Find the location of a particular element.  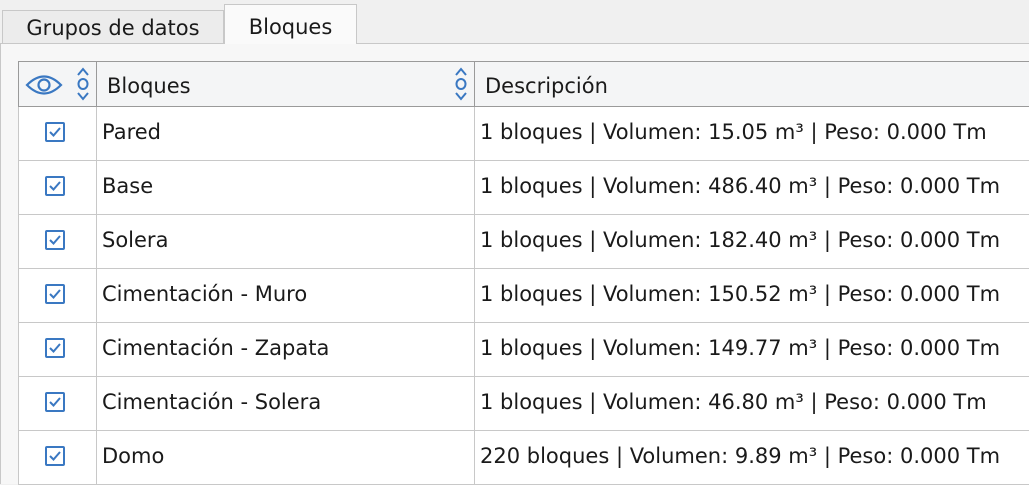

block-name-cell: Domo is located at coordinates (286, 457).